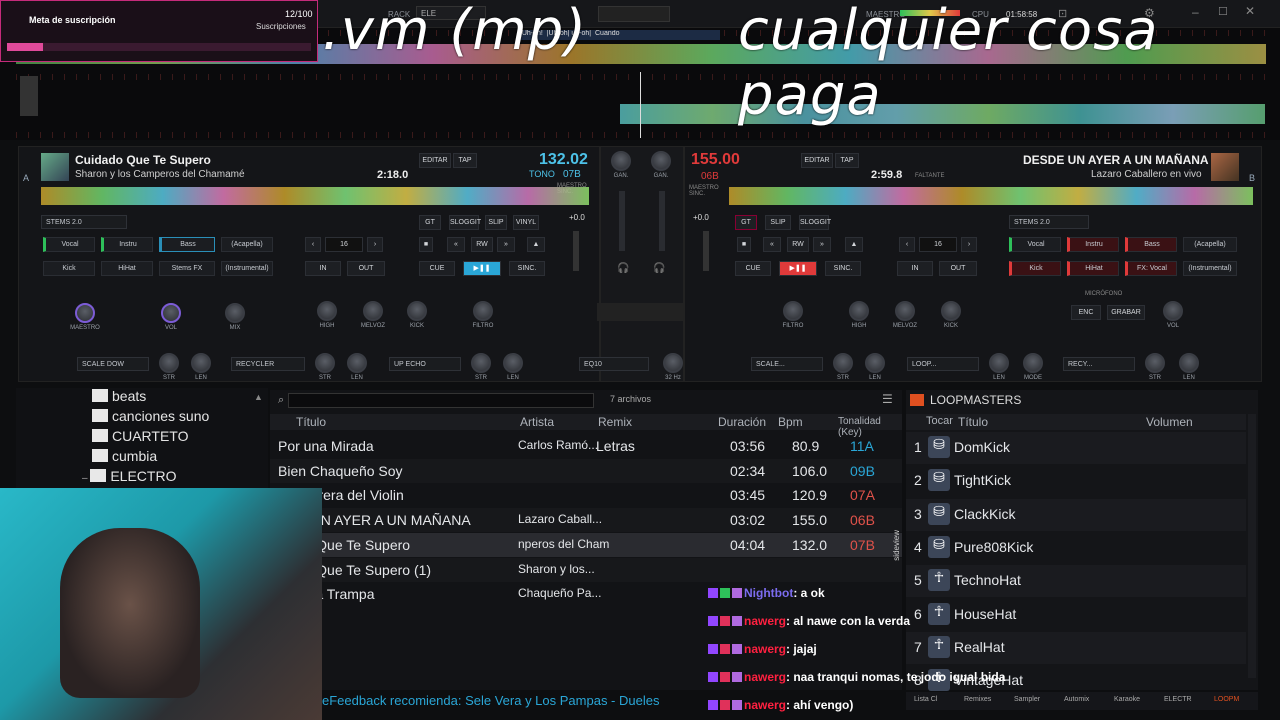 The image size is (1280, 720). I want to click on collapse-icon: –, so click(86, 478).